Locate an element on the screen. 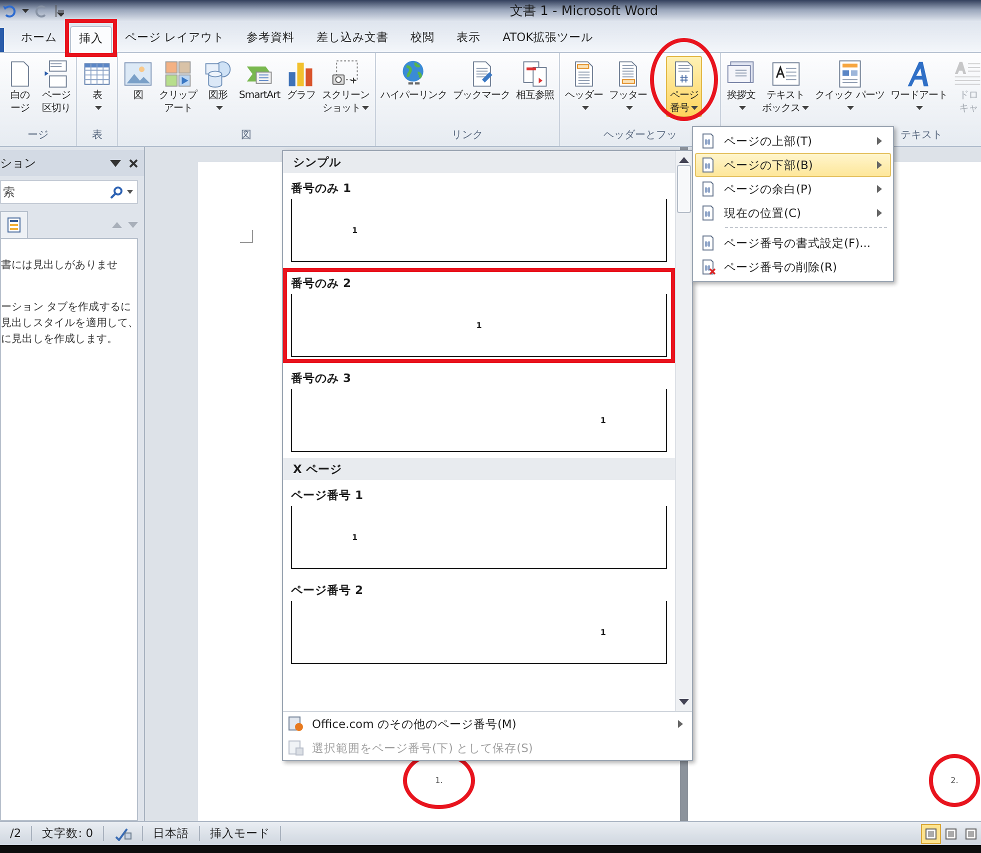 This screenshot has height=853, width=981. item-label: 番号のみ 1 is located at coordinates (321, 188).